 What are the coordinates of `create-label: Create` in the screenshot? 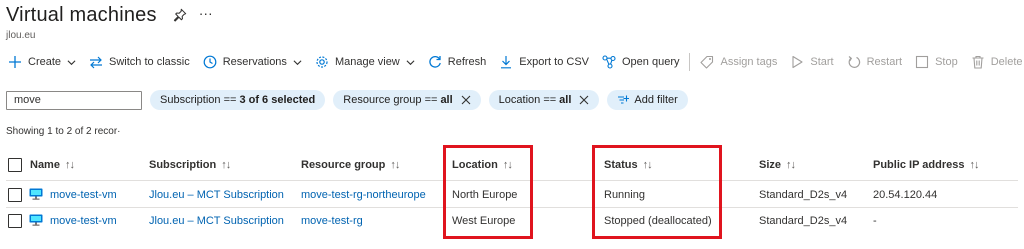 It's located at (45, 62).